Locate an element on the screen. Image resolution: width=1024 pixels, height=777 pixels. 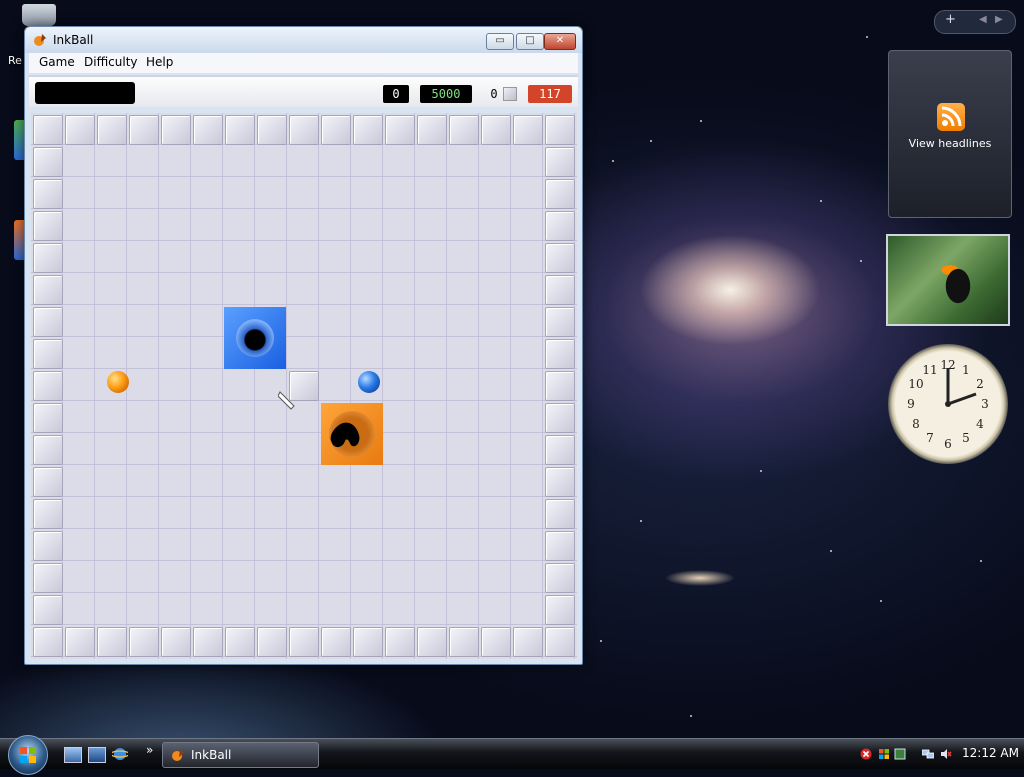
rss-icon is located at coordinates (951, 117).